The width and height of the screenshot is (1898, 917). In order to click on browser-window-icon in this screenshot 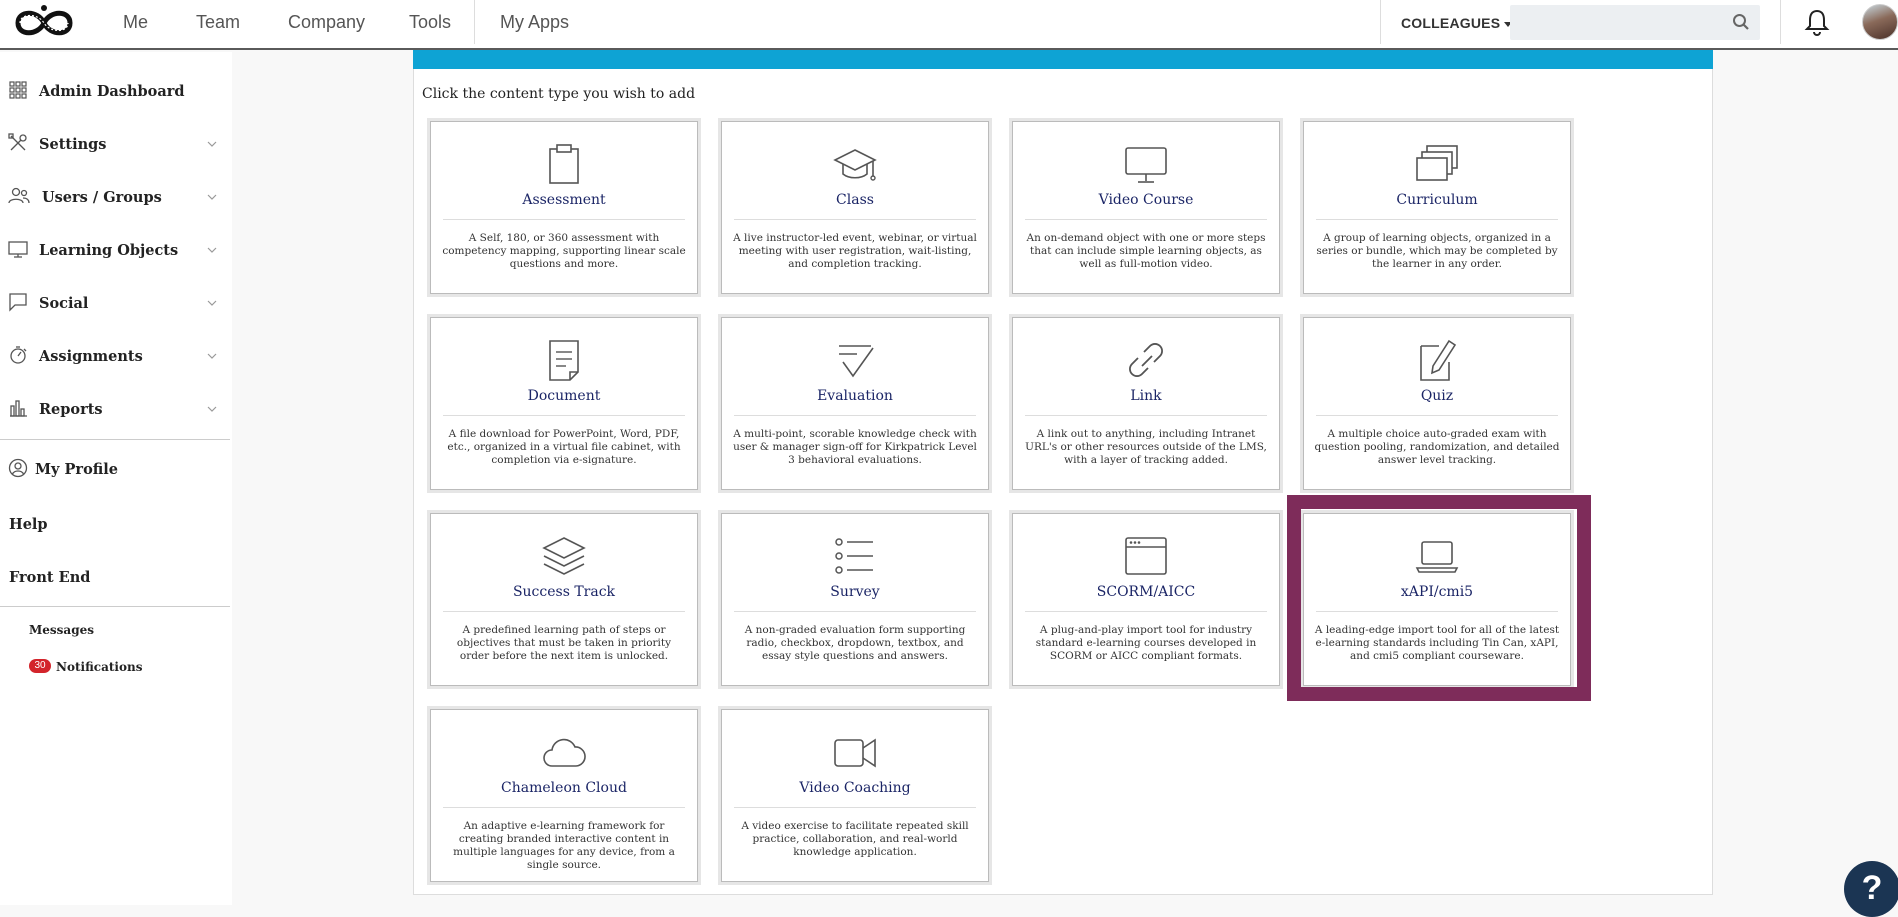, I will do `click(1146, 556)`.